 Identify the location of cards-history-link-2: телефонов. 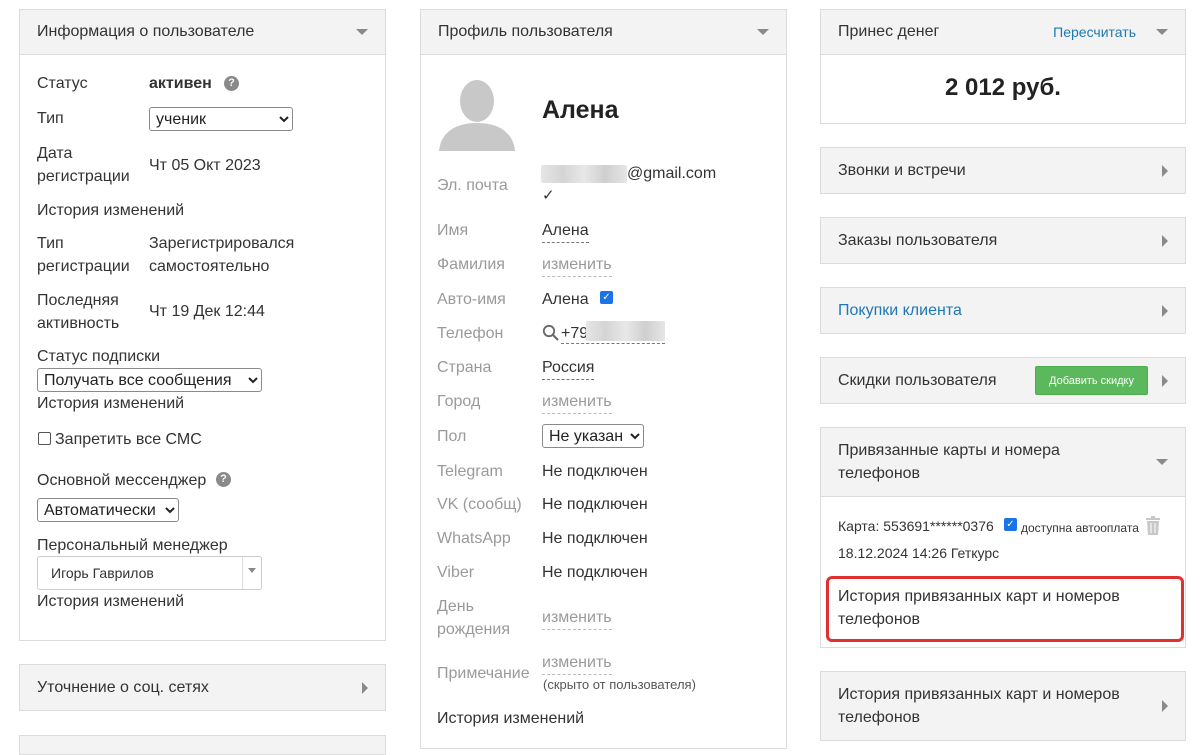
(879, 619).